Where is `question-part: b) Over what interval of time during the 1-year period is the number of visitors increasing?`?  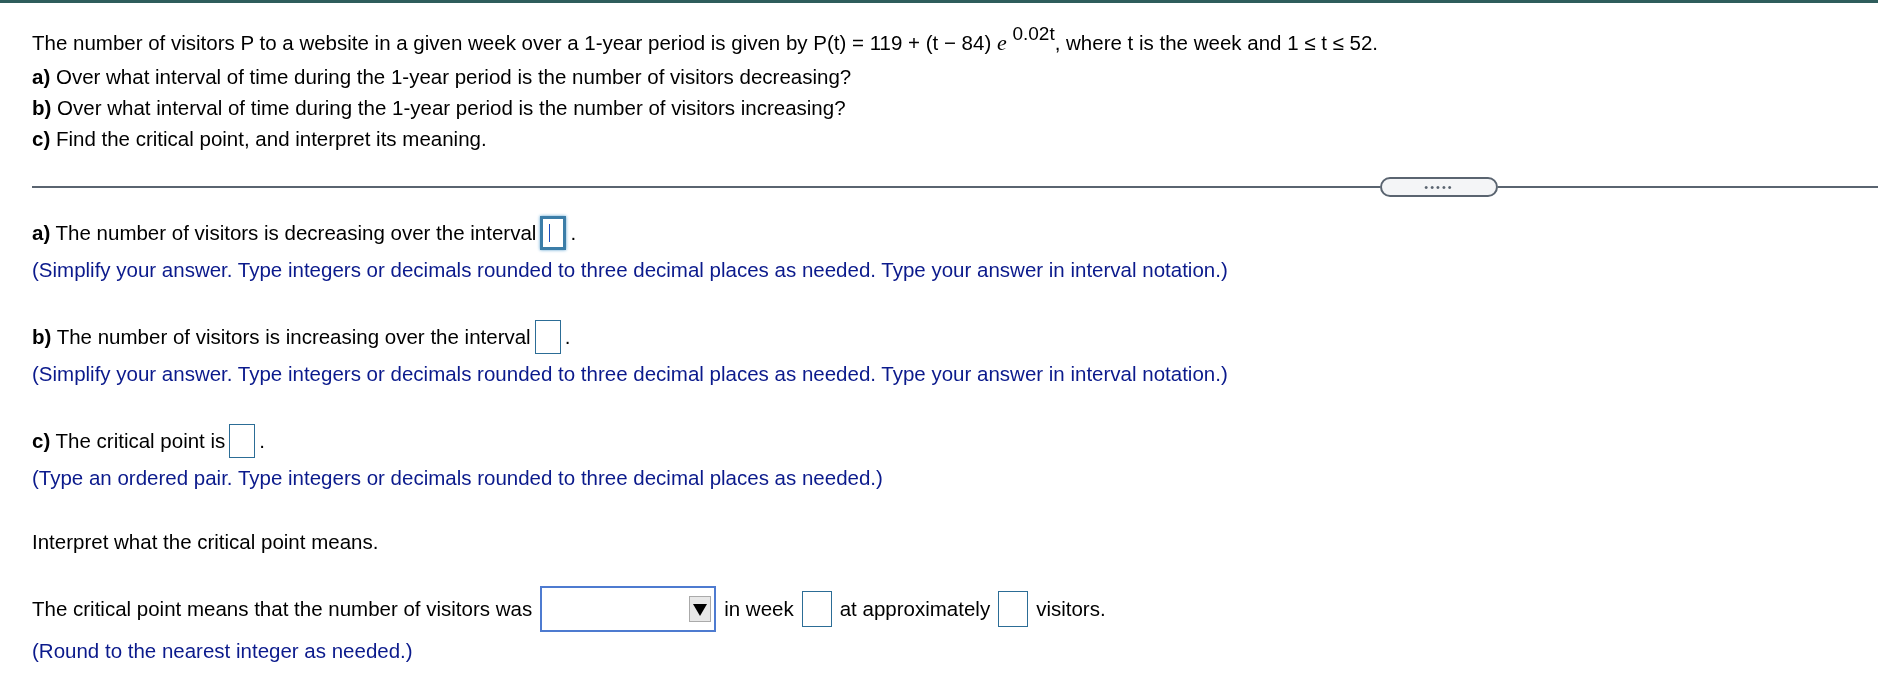 question-part: b) Over what interval of time during the 1-year period is the number of visitors increasing? is located at coordinates (439, 108).